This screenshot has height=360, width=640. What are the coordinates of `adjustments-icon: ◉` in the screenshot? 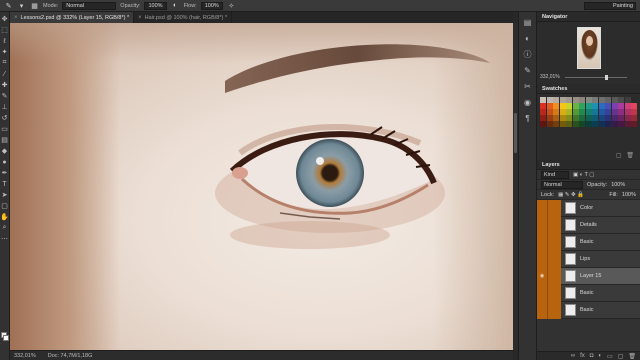 It's located at (528, 102).